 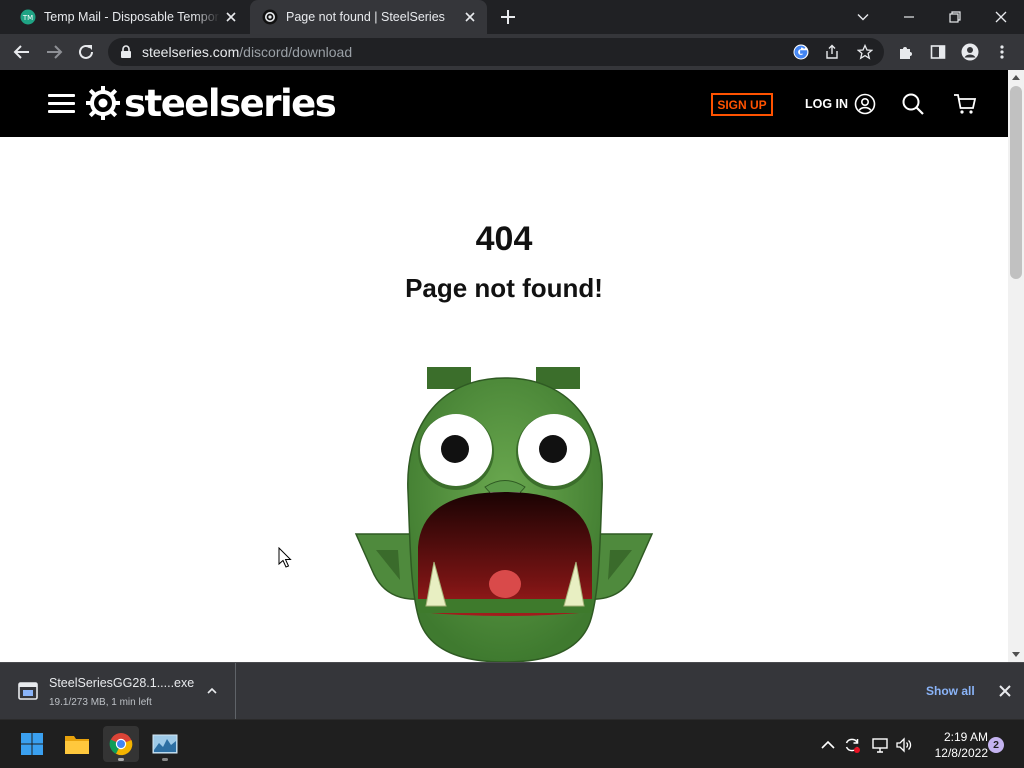 What do you see at coordinates (508, 17) in the screenshot?
I see `new-tab-icon` at bounding box center [508, 17].